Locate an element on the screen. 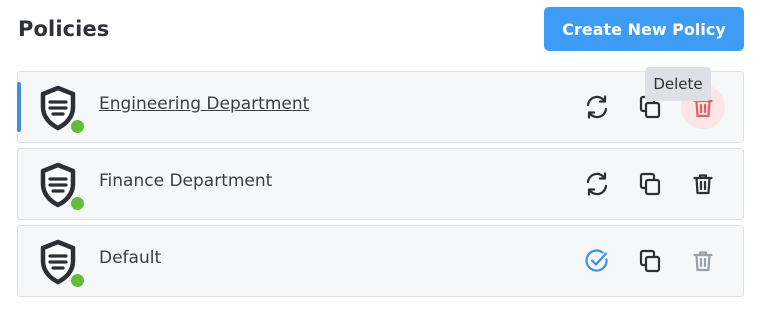  policy-name: Finance Department is located at coordinates (185, 181).